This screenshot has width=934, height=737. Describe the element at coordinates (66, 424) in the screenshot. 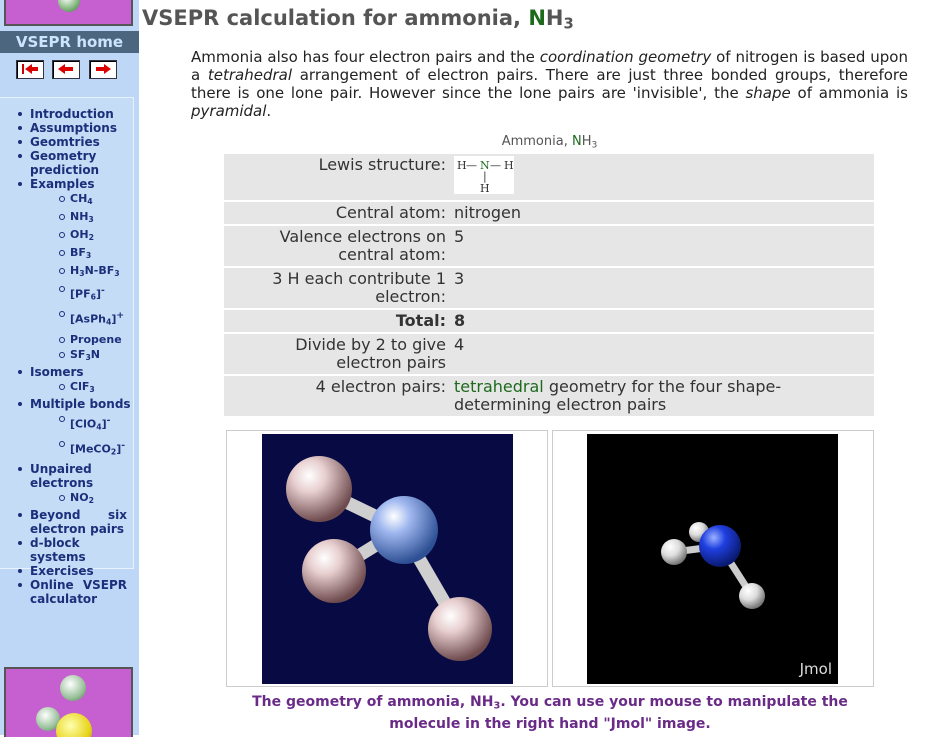

I see `toc-clo4: [ClO4]-` at that location.